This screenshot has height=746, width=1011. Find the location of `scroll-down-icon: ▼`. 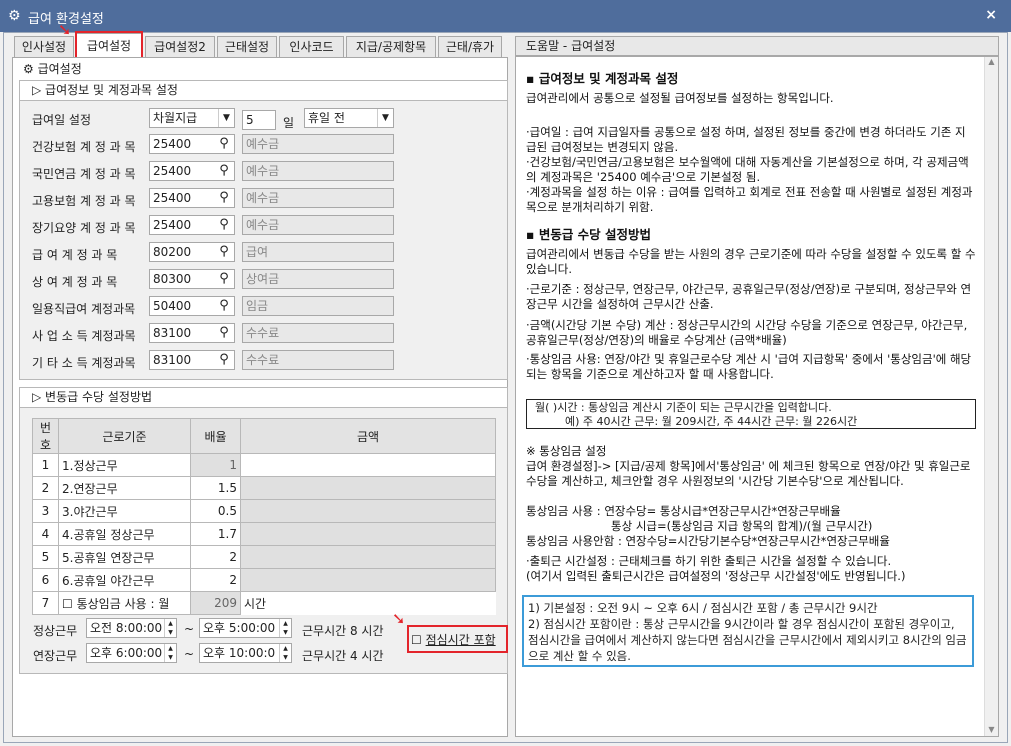

scroll-down-icon: ▼ is located at coordinates (991, 729).